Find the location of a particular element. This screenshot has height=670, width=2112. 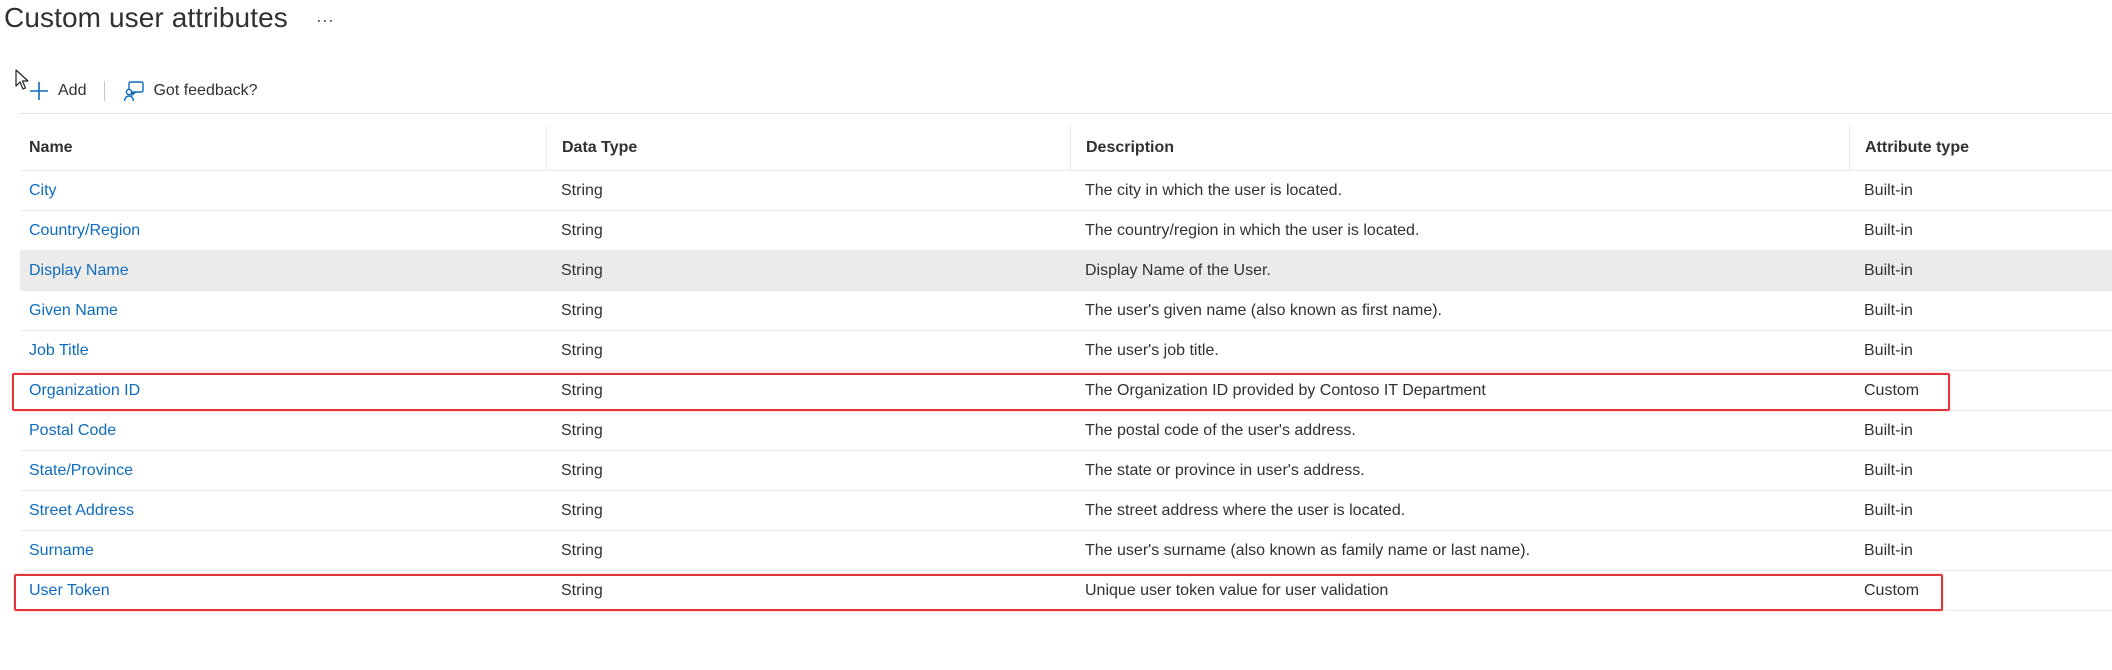

attribute-name-link: Organization ID is located at coordinates (283, 391).